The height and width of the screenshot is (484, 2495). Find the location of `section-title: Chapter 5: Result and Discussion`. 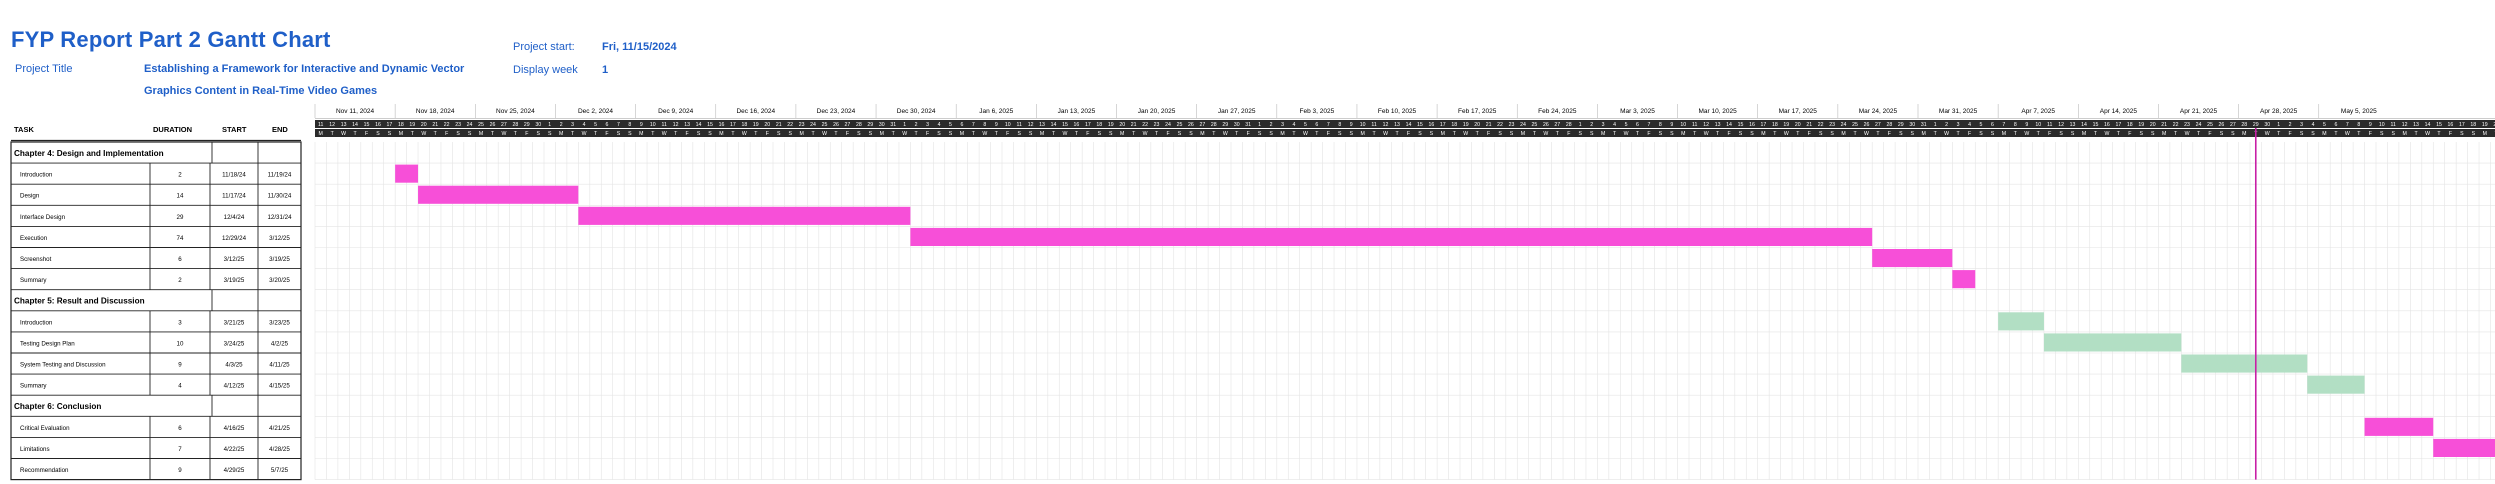

section-title: Chapter 5: Result and Discussion is located at coordinates (79, 301).